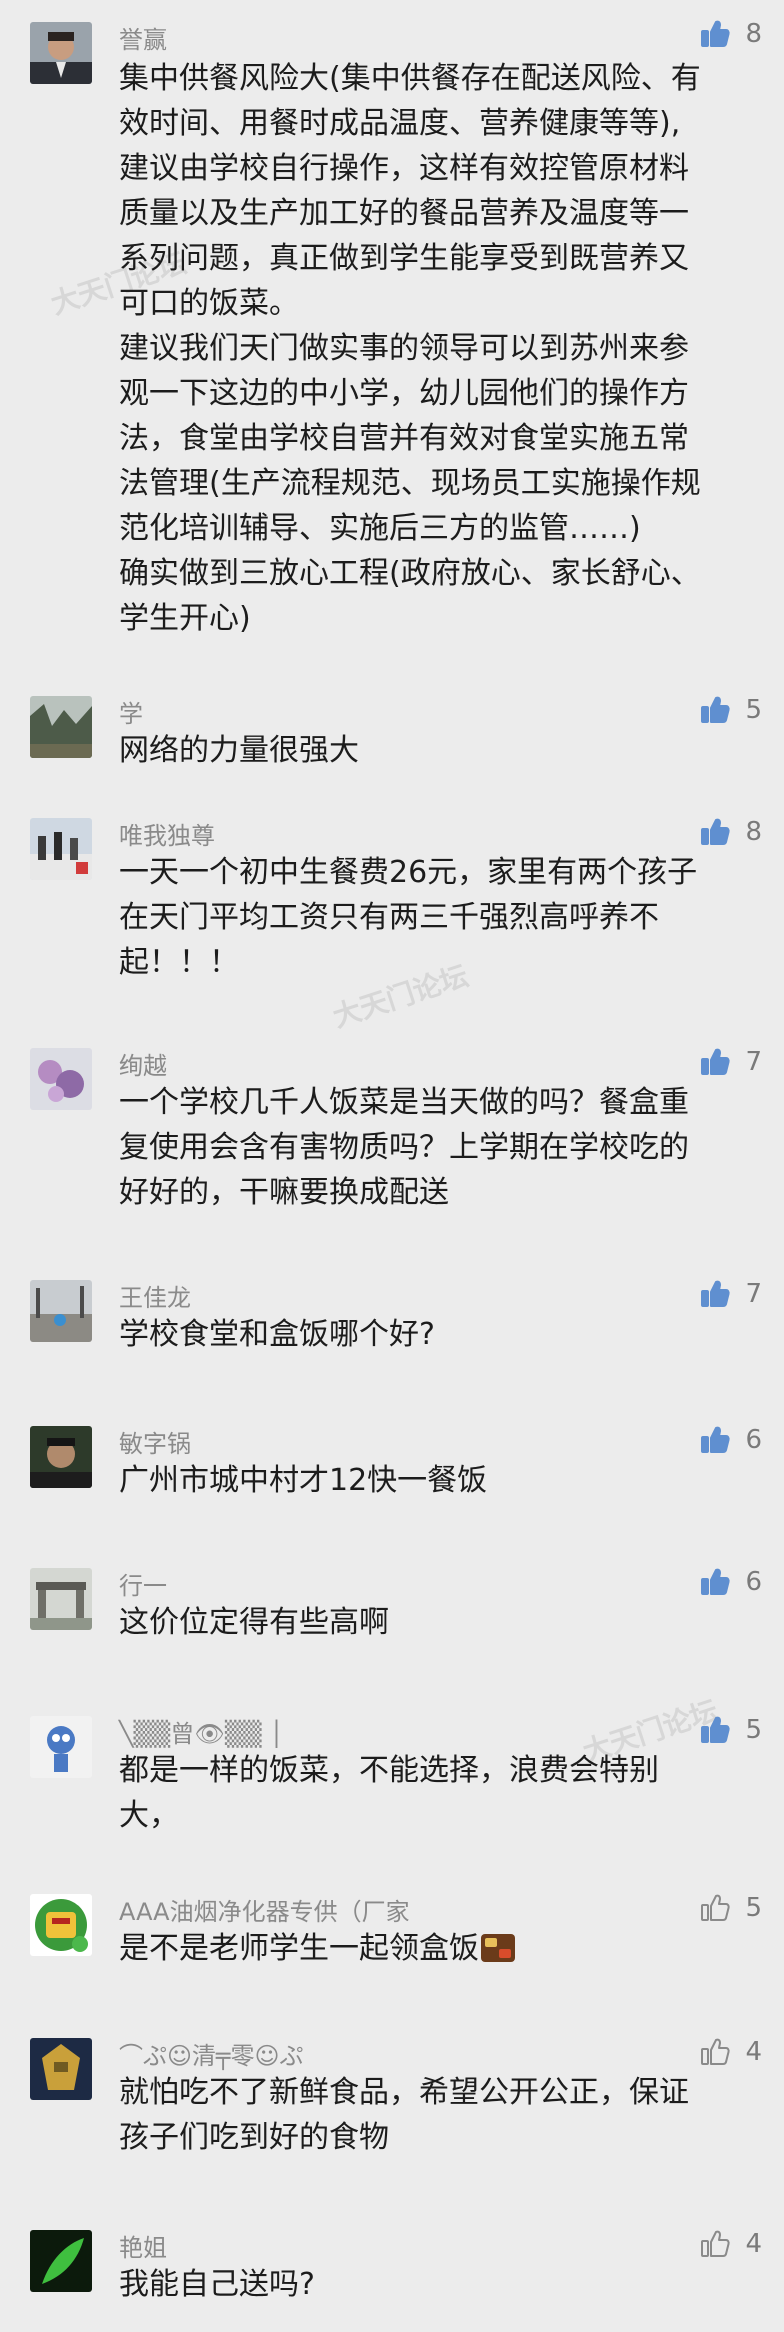 The height and width of the screenshot is (2332, 784). Describe the element at coordinates (389, 1770) in the screenshot. I see `comment-line: 都是一样的饭菜，不能选择，浪费会特别` at that location.